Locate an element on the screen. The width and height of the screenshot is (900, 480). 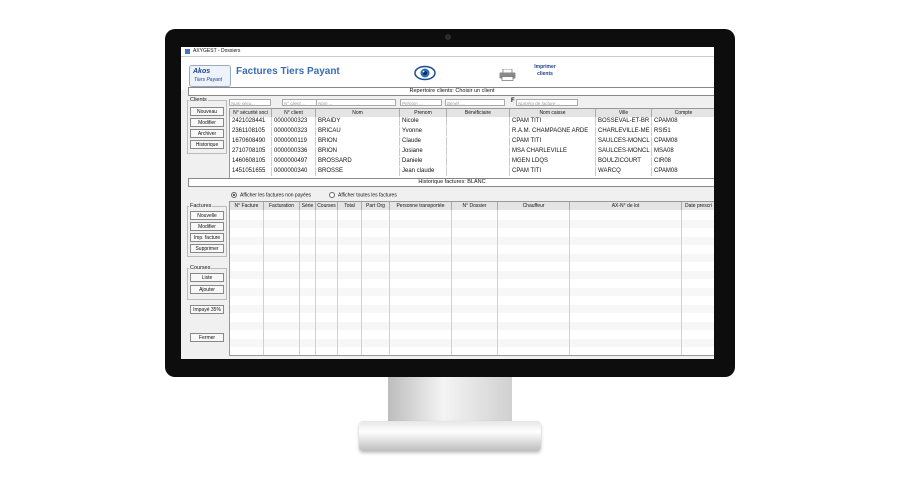
radio-unpaid-label: Afficher les factures non payées is located at coordinates (276, 195).